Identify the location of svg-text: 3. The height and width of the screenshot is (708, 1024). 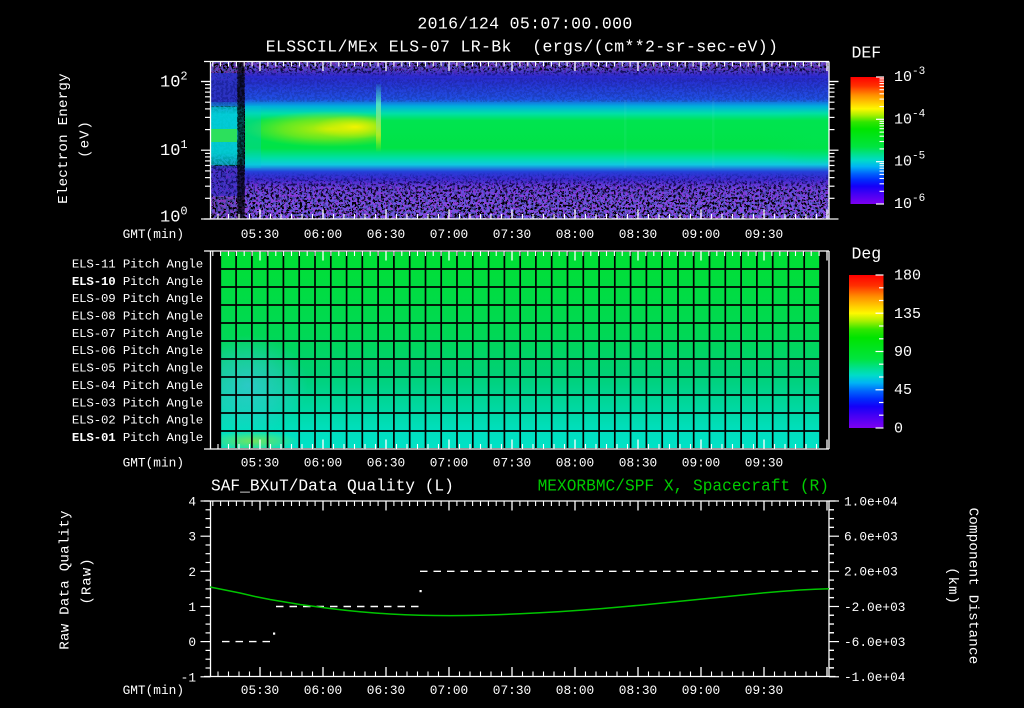
(192, 537).